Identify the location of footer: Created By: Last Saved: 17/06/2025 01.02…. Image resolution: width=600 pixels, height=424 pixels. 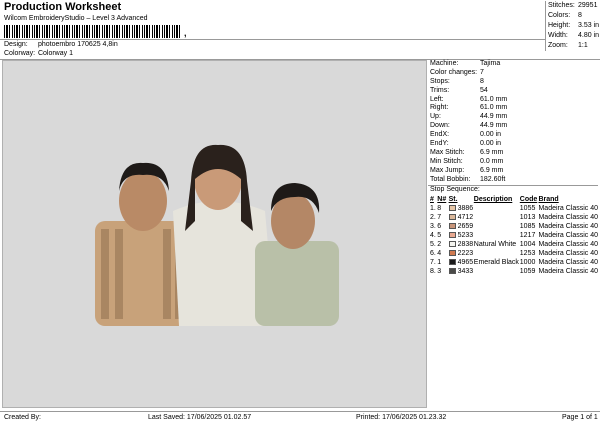
(300, 417).